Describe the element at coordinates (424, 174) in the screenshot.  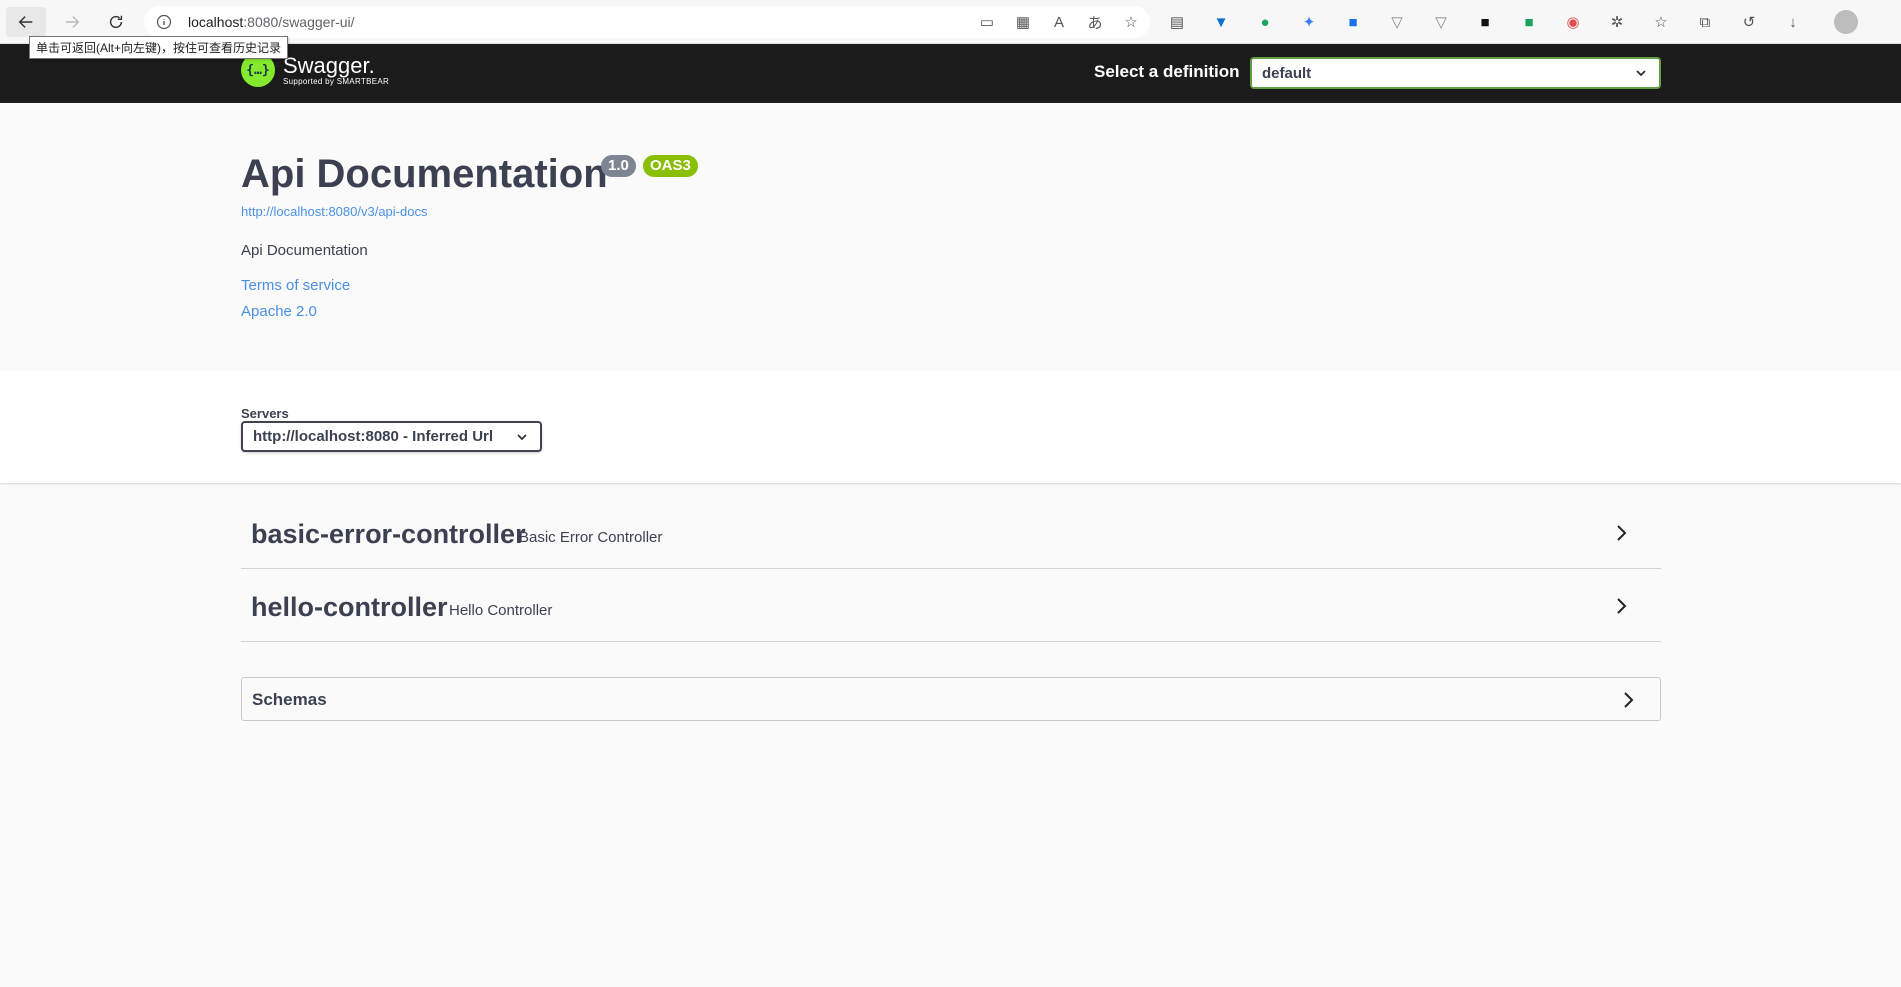
I see `page-title: Api Documentation` at that location.